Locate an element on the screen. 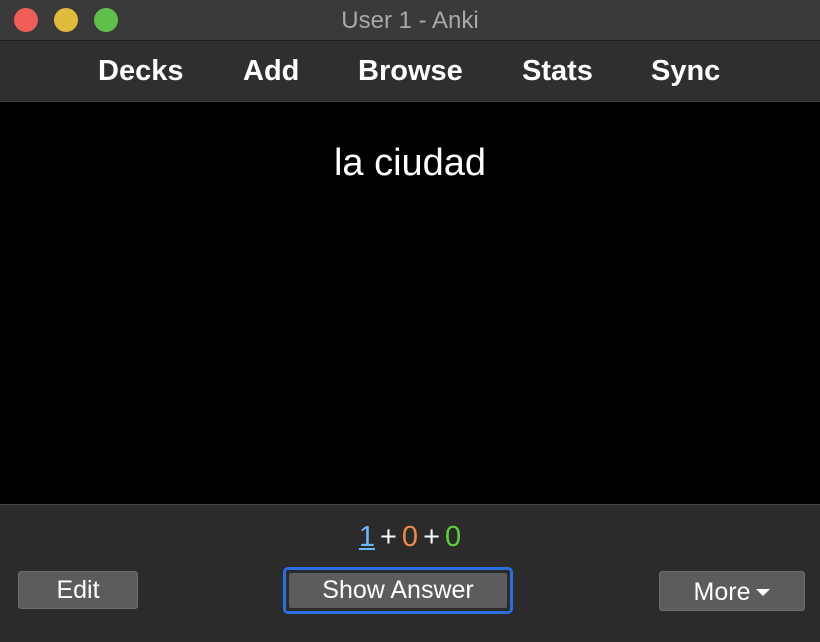  window-title: User 1 - Anki is located at coordinates (410, 20).